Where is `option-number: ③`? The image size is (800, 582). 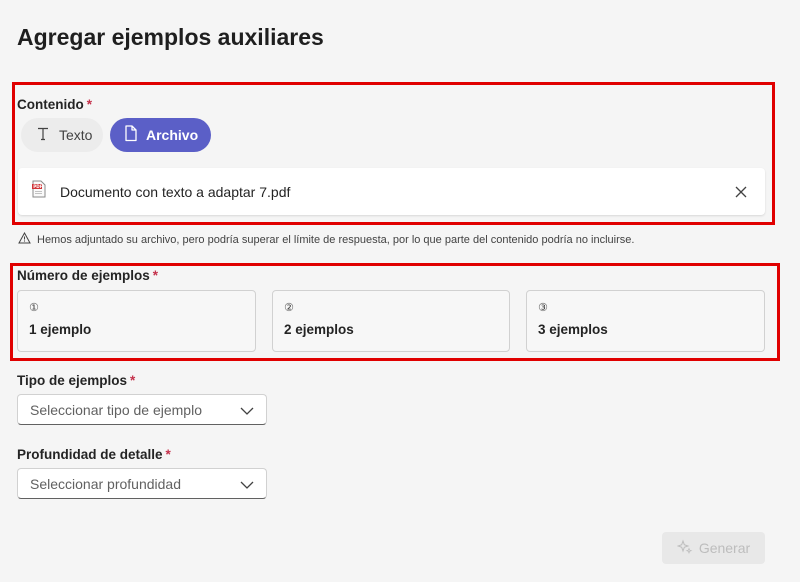 option-number: ③ is located at coordinates (543, 308).